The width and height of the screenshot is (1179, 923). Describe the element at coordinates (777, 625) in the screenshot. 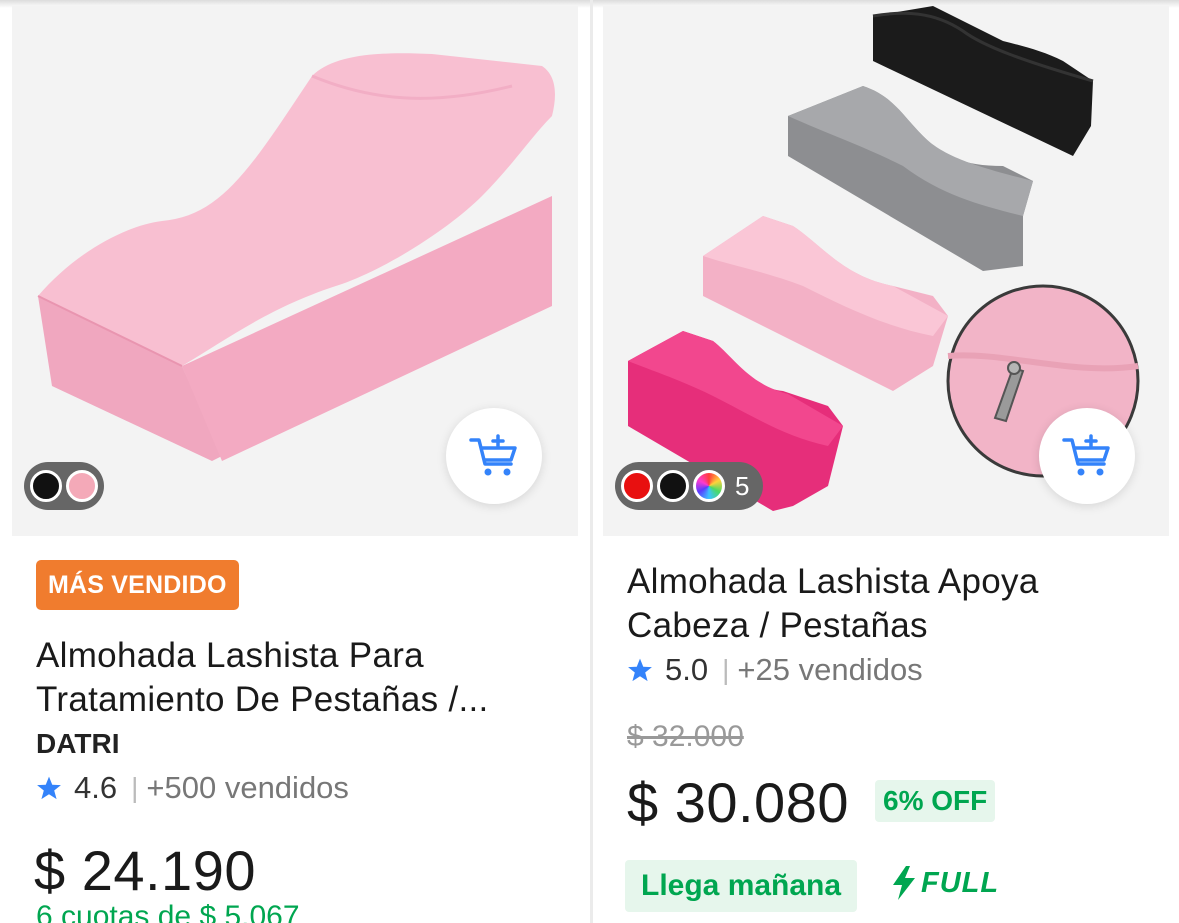

I see `title-line-2: Cabeza / Pestañas` at that location.